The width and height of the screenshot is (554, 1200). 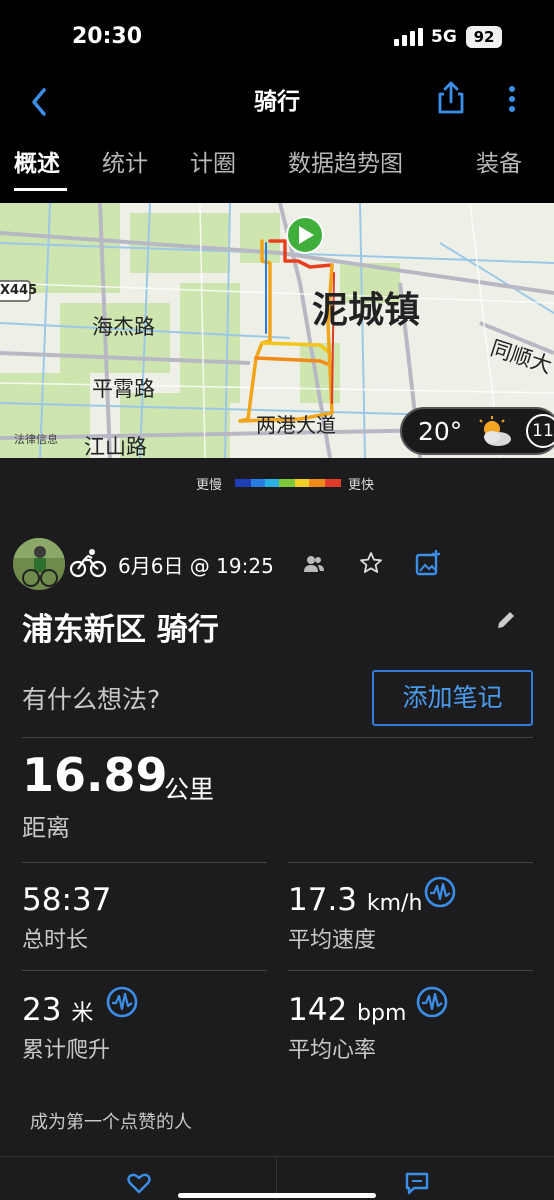 I want to click on tab-overview: 概述, so click(x=37, y=161).